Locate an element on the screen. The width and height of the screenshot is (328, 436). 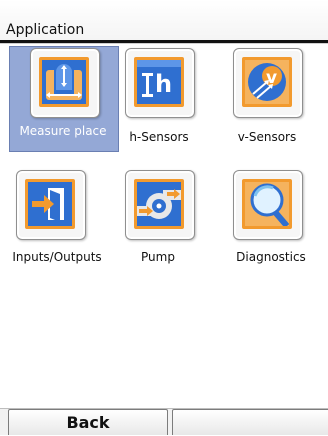
tile-label: Pump is located at coordinates (158, 257).